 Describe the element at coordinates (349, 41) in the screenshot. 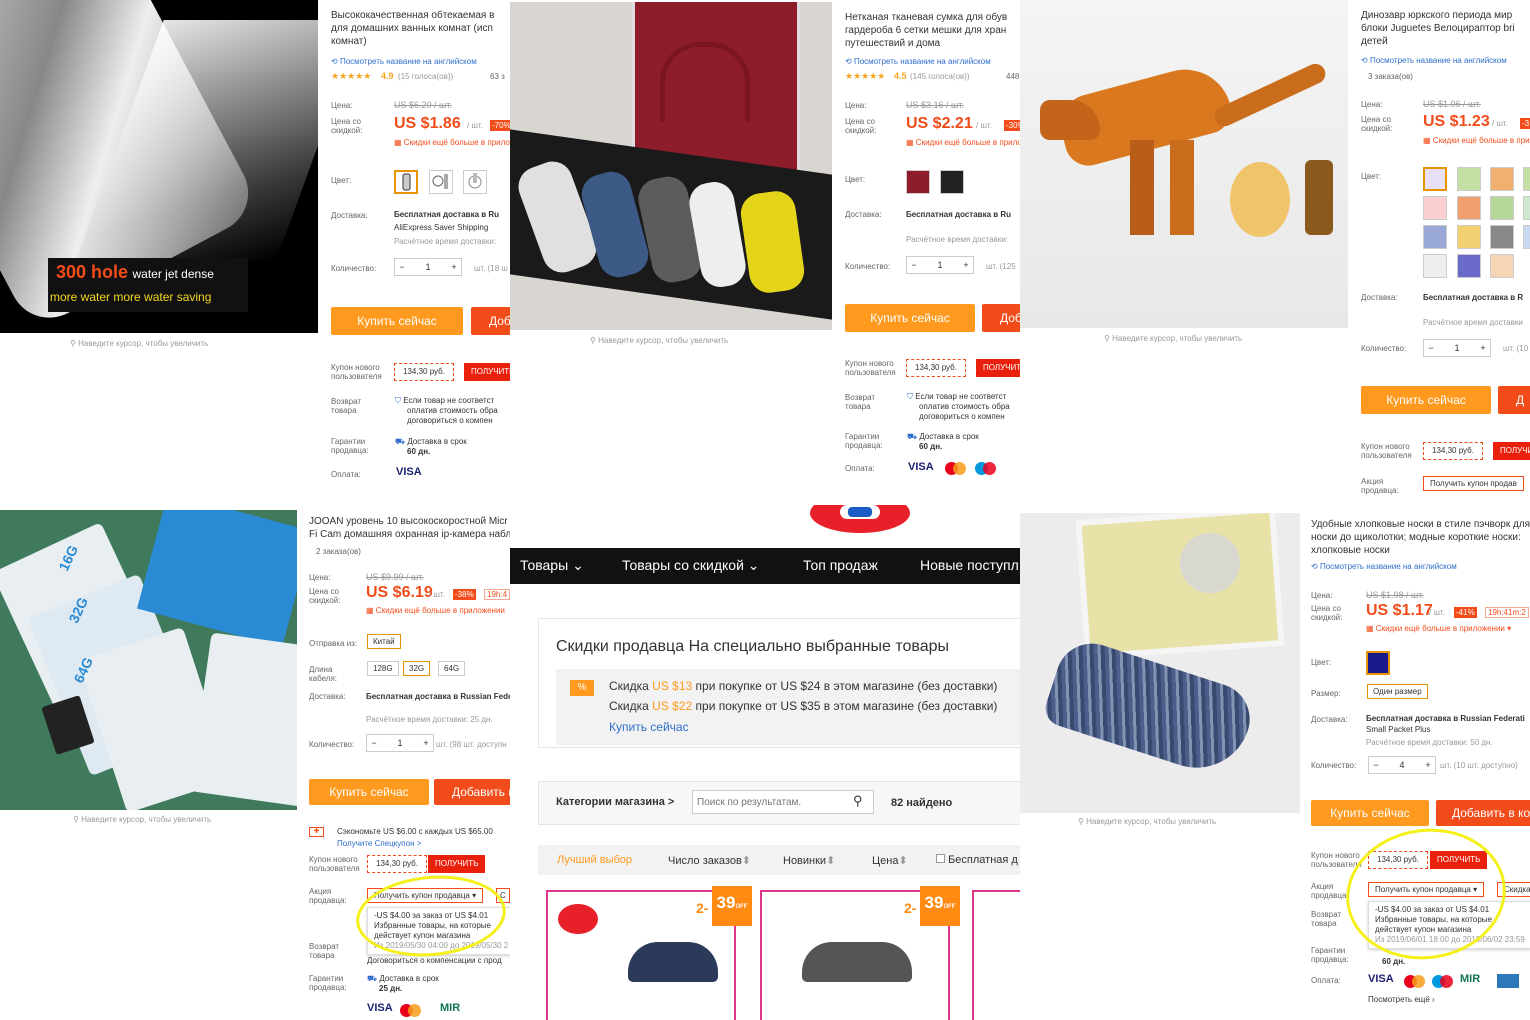

I see `product-title-line3: комнат)` at that location.